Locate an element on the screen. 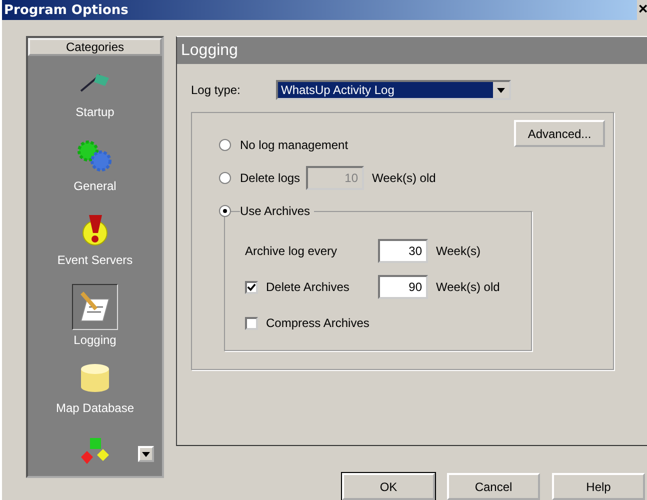 The image size is (647, 500). category-icon-frame is located at coordinates (95, 307).